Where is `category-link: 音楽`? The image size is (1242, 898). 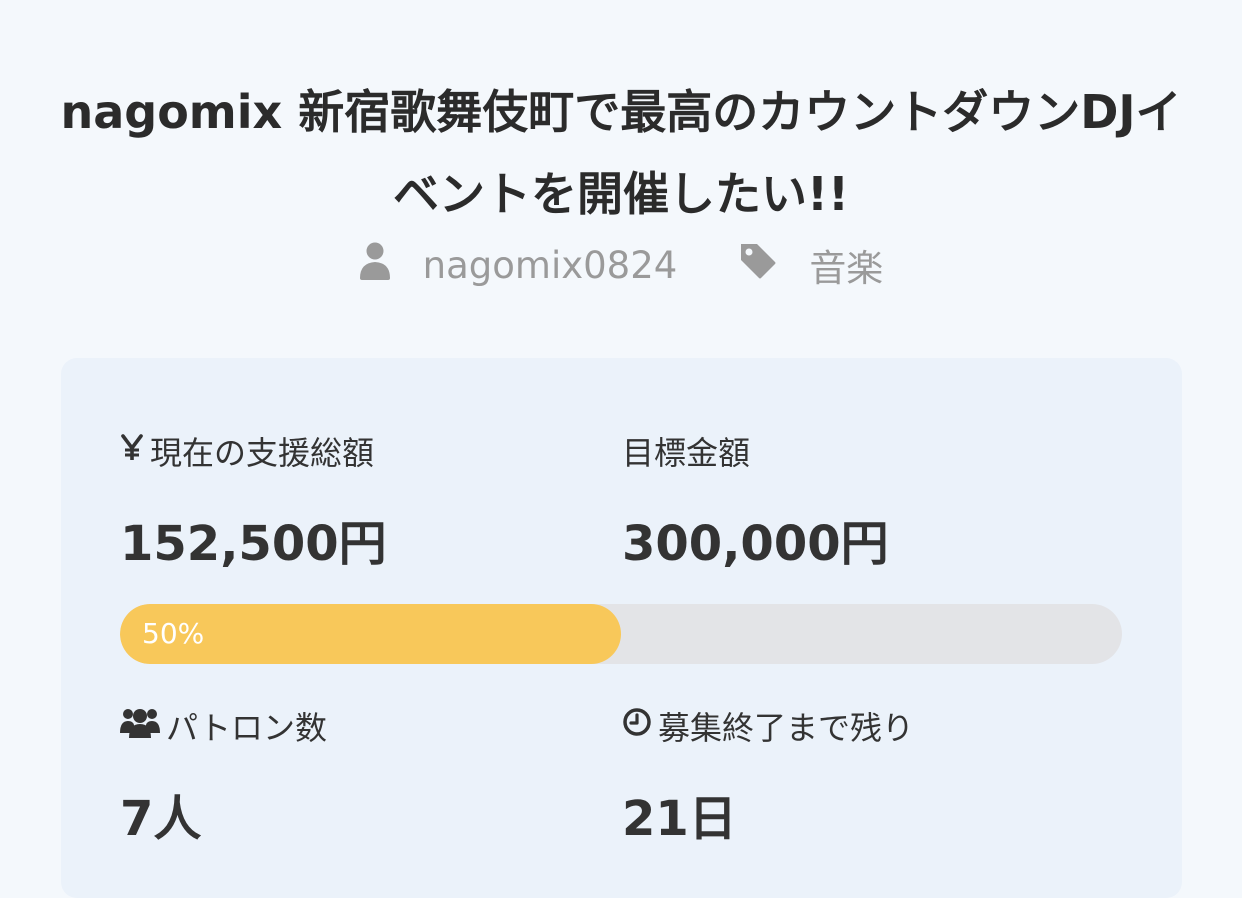 category-link: 音楽 is located at coordinates (811, 265).